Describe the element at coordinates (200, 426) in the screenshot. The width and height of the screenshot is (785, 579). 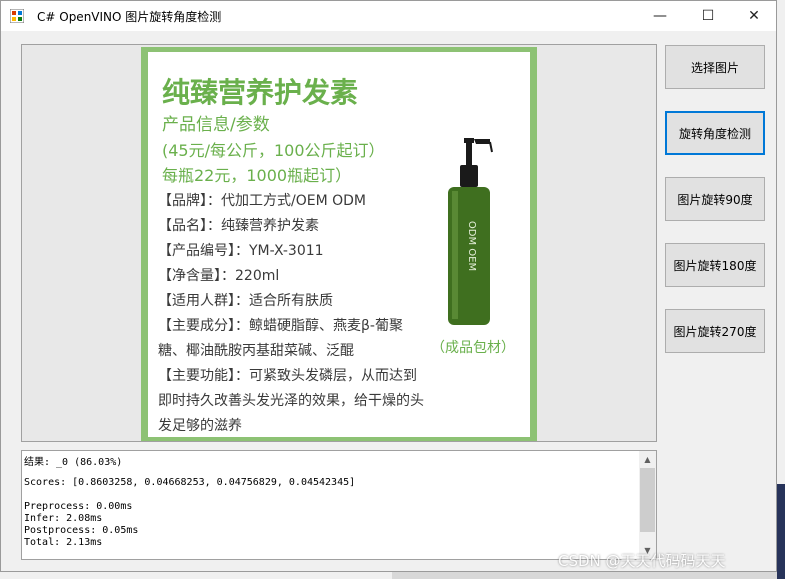
I see `product-info-line: 发足够的滋养` at that location.